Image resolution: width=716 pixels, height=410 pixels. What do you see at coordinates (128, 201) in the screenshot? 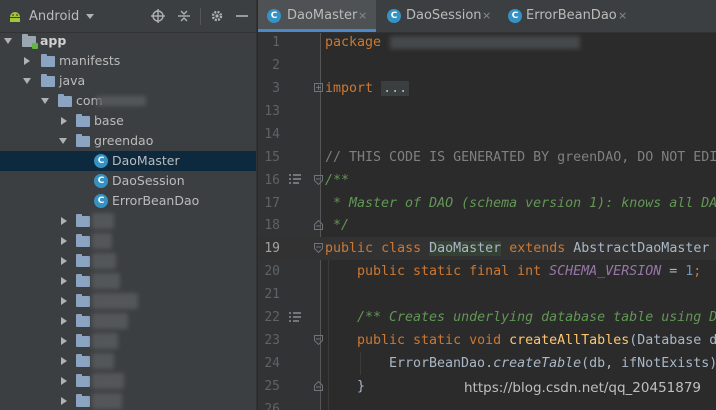
I see `tree-item-errorbeandao: C ErrorBeanDao` at bounding box center [128, 201].